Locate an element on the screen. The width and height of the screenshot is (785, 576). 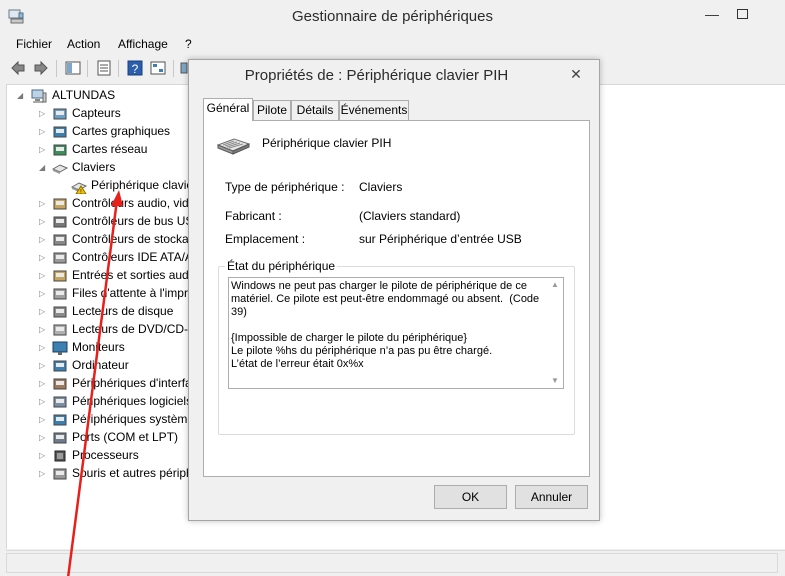
dvd-icon is located at coordinates (60, 330).